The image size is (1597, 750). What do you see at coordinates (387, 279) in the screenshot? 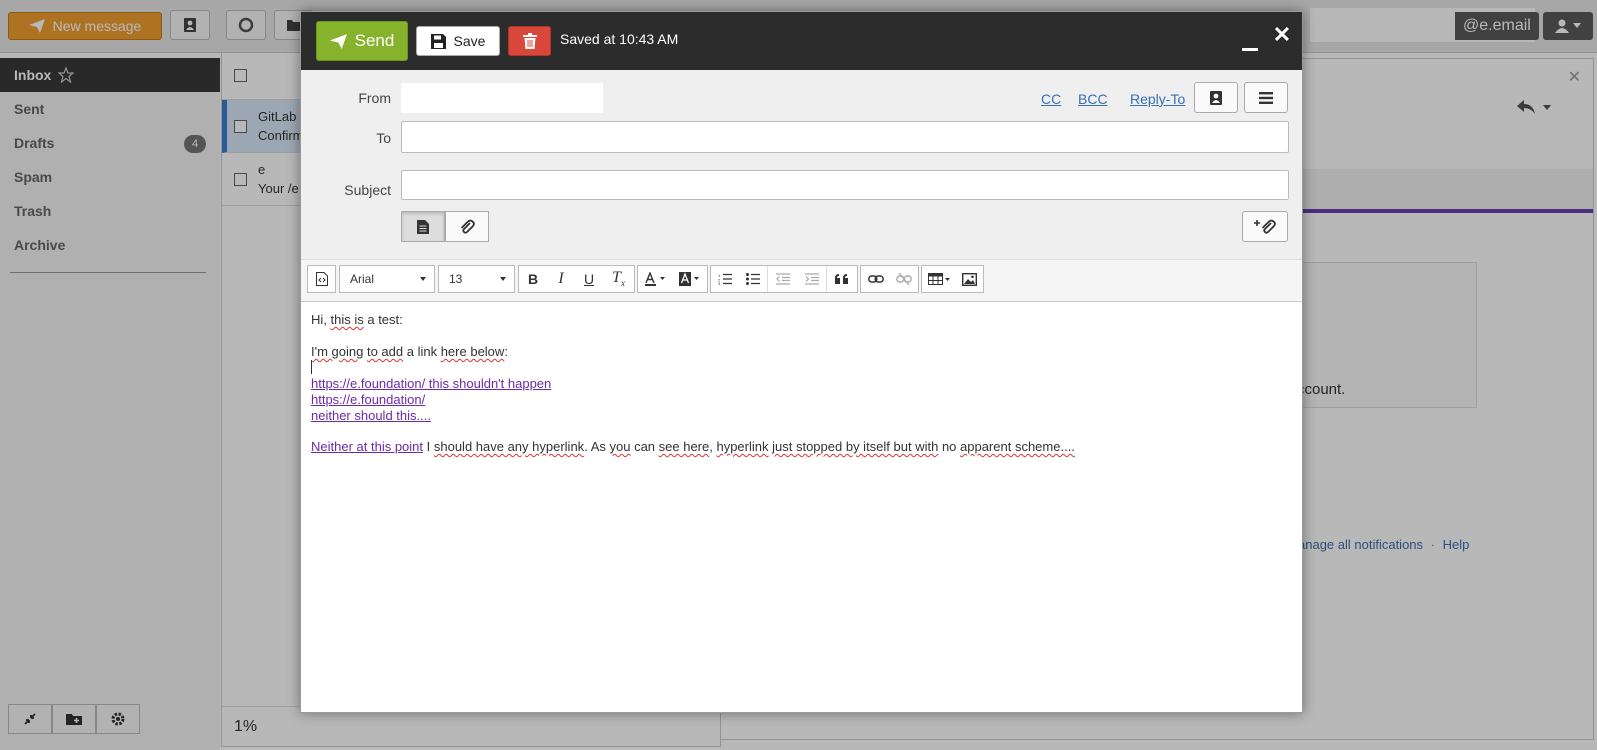
I see `font-family-select: Arial` at bounding box center [387, 279].